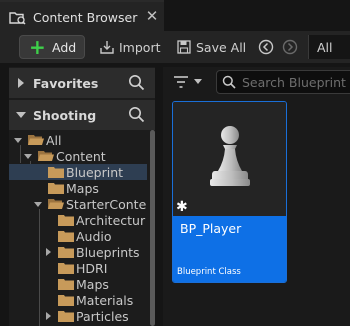  Describe the element at coordinates (211, 228) in the screenshot. I see `asset-name: BP_Player` at that location.